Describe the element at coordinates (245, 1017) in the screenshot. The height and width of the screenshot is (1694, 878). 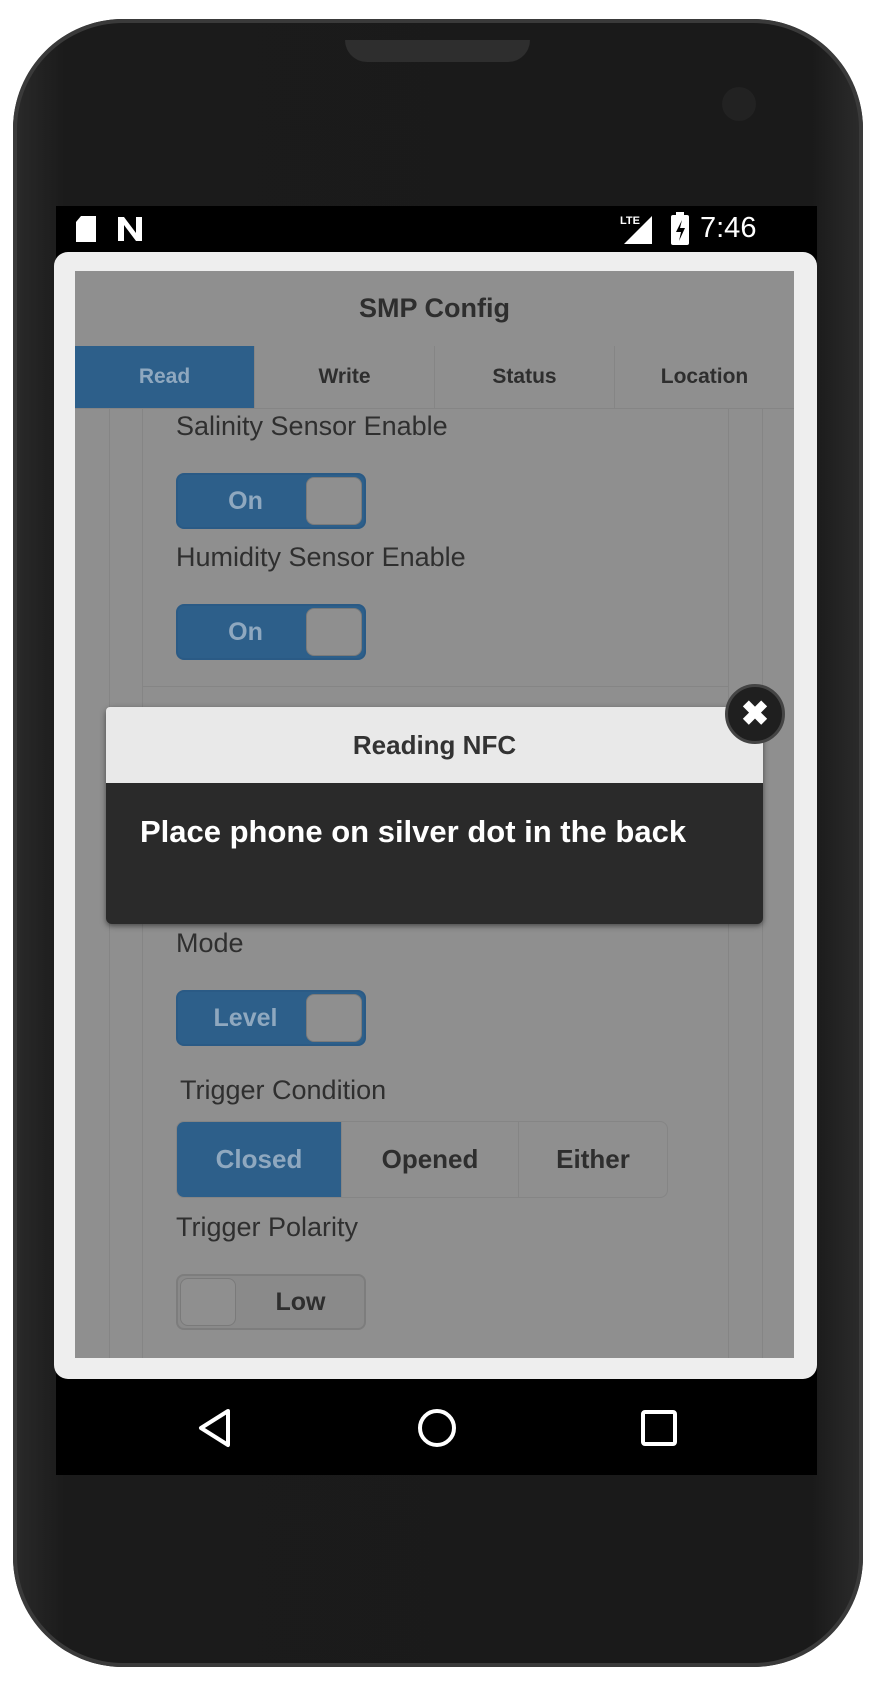
I see `toggle-text: Level` at that location.